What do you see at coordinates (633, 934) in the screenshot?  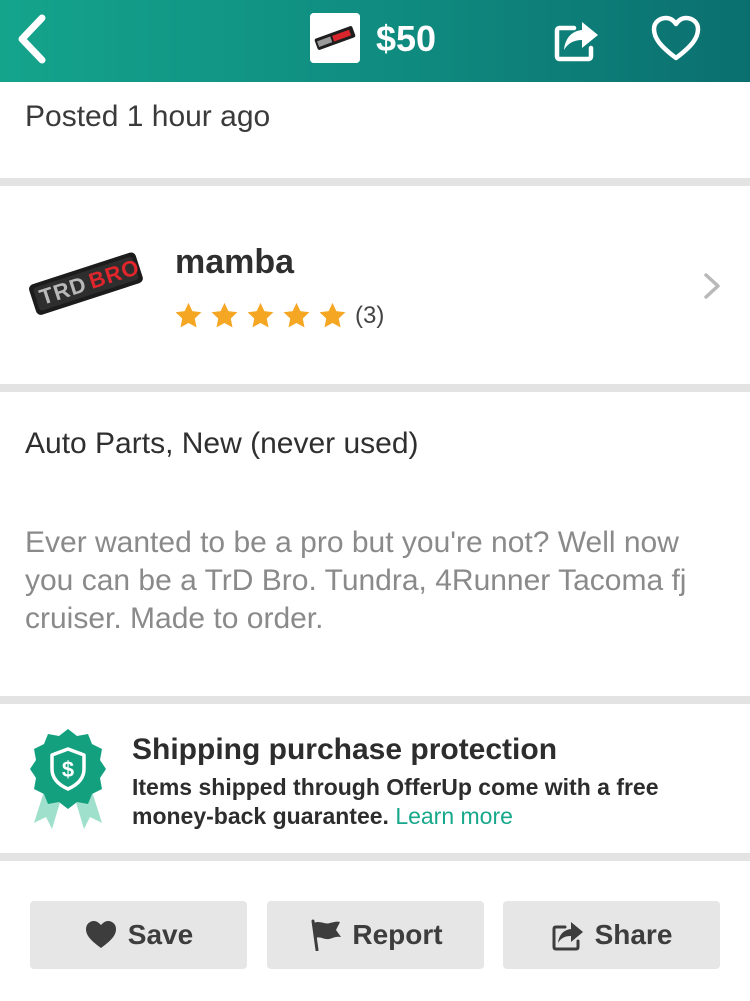 I see `share-label: Share` at bounding box center [633, 934].